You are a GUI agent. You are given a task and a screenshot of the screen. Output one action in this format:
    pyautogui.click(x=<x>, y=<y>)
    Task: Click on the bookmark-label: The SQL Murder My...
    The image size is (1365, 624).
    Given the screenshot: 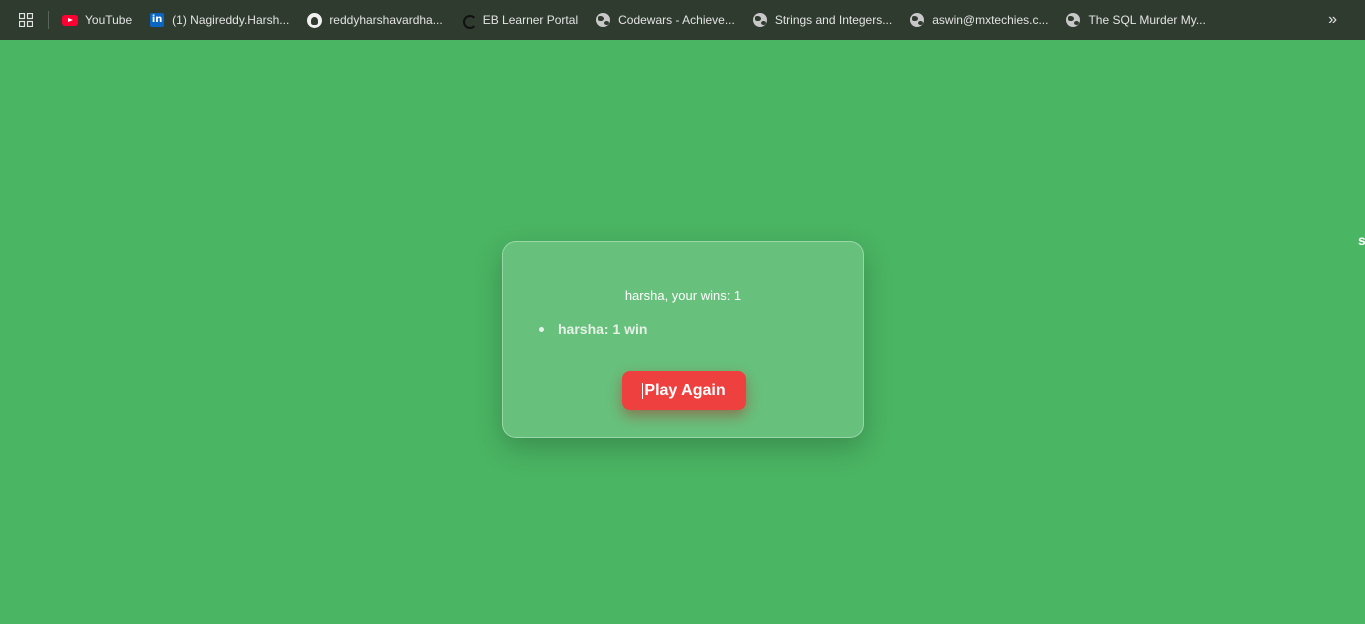 What is the action you would take?
    pyautogui.click(x=1147, y=20)
    